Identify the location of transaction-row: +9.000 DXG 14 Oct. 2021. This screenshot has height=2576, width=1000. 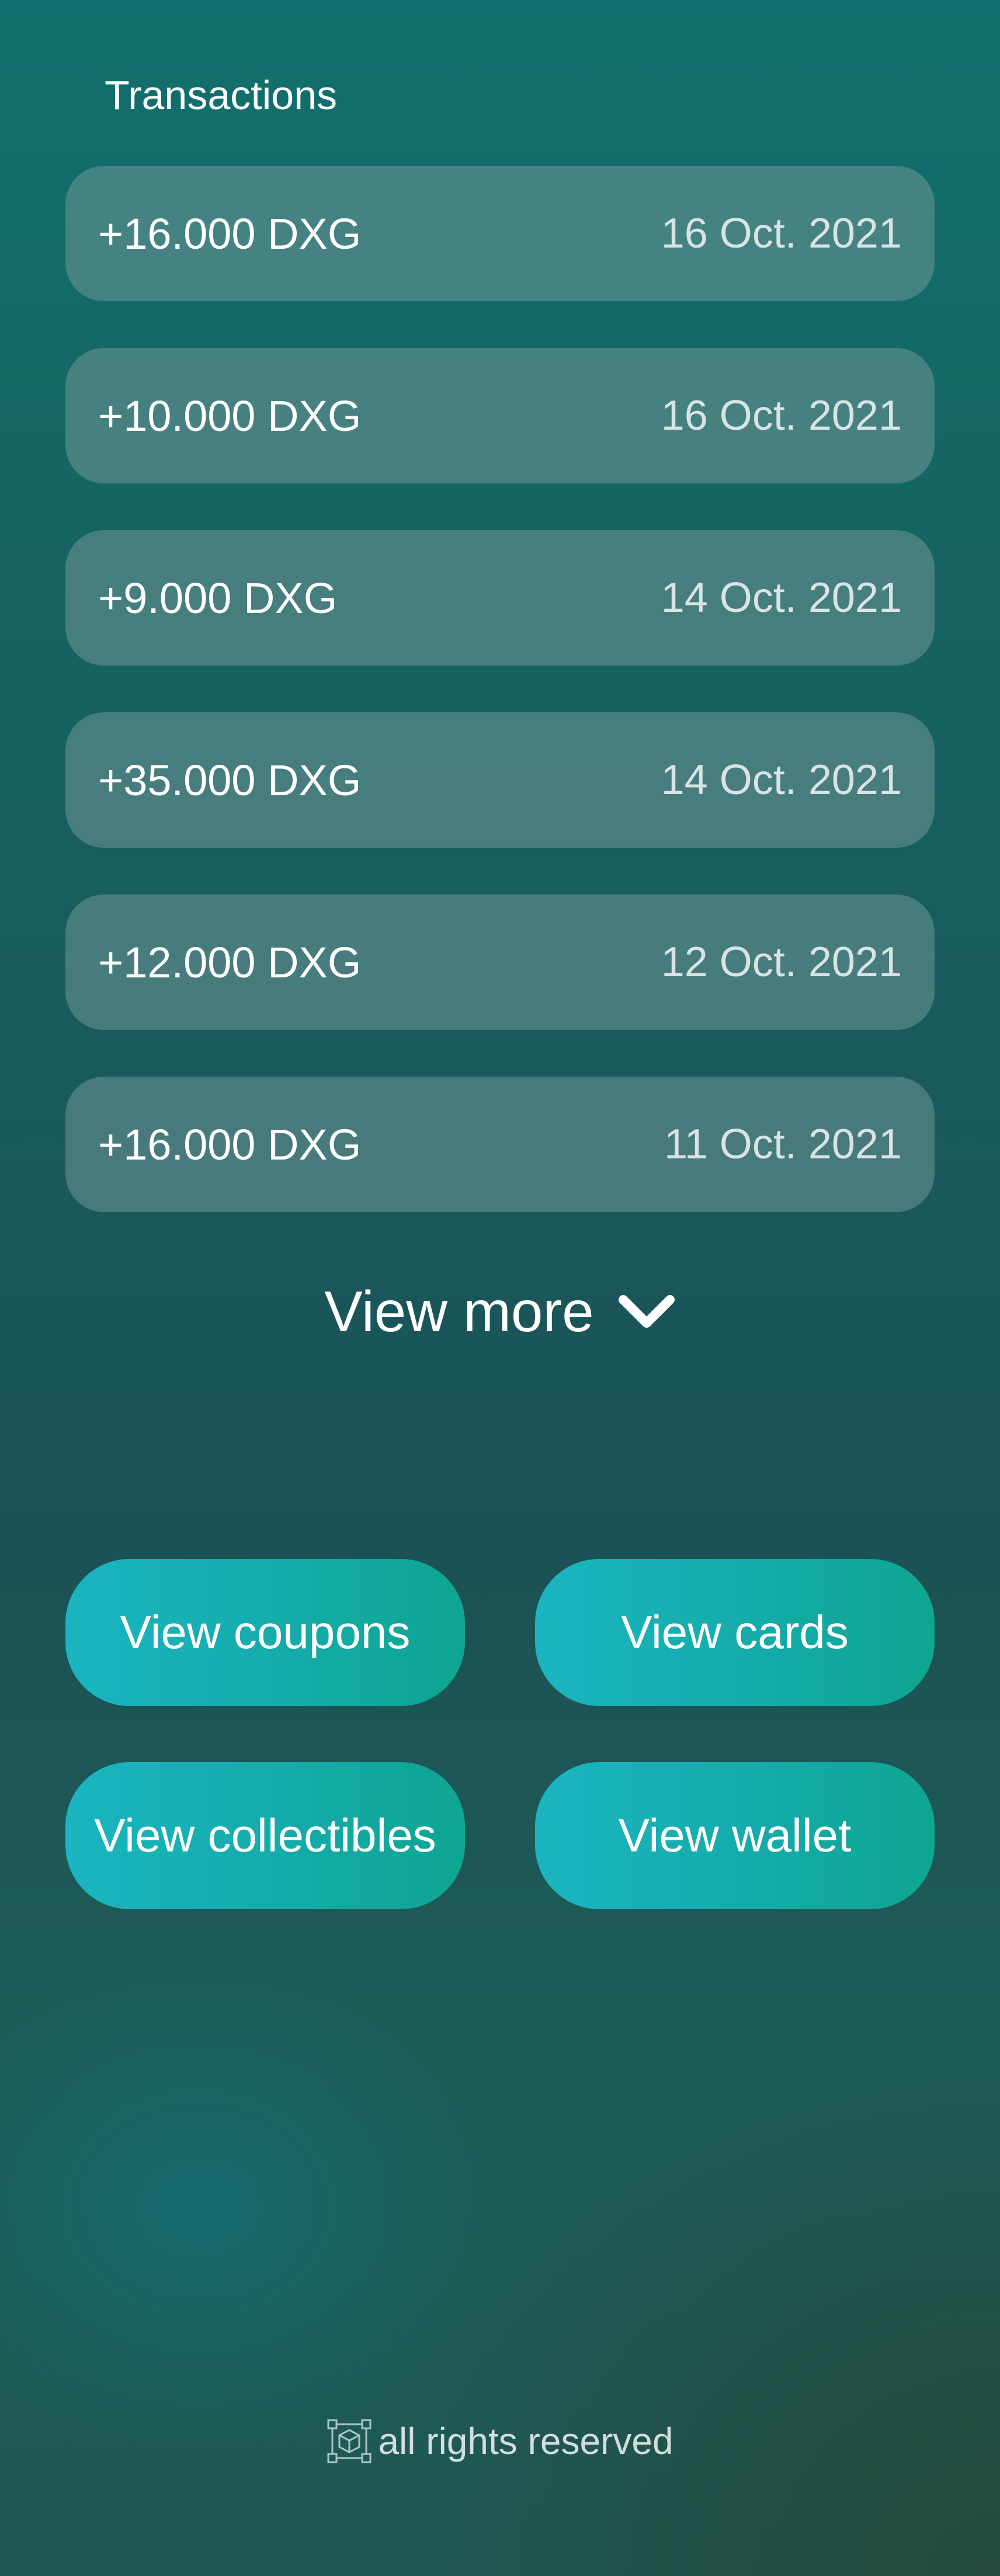
(500, 598).